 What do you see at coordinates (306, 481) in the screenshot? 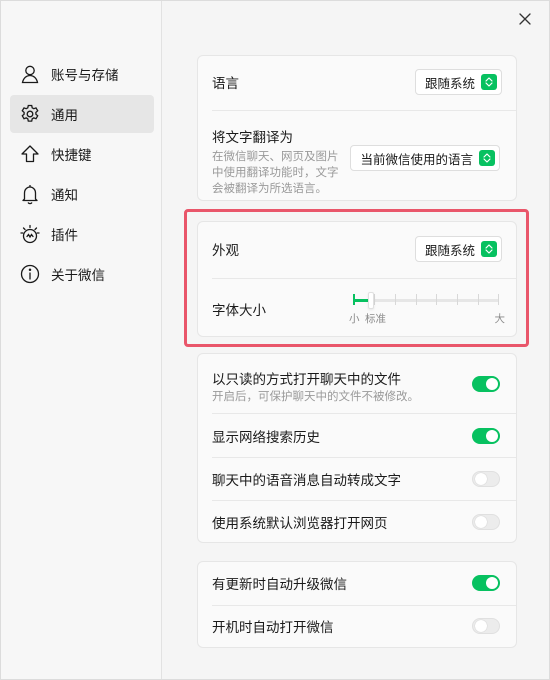
I see `voice-to-text-label: 聊天中的语音消息自动转成文字` at bounding box center [306, 481].